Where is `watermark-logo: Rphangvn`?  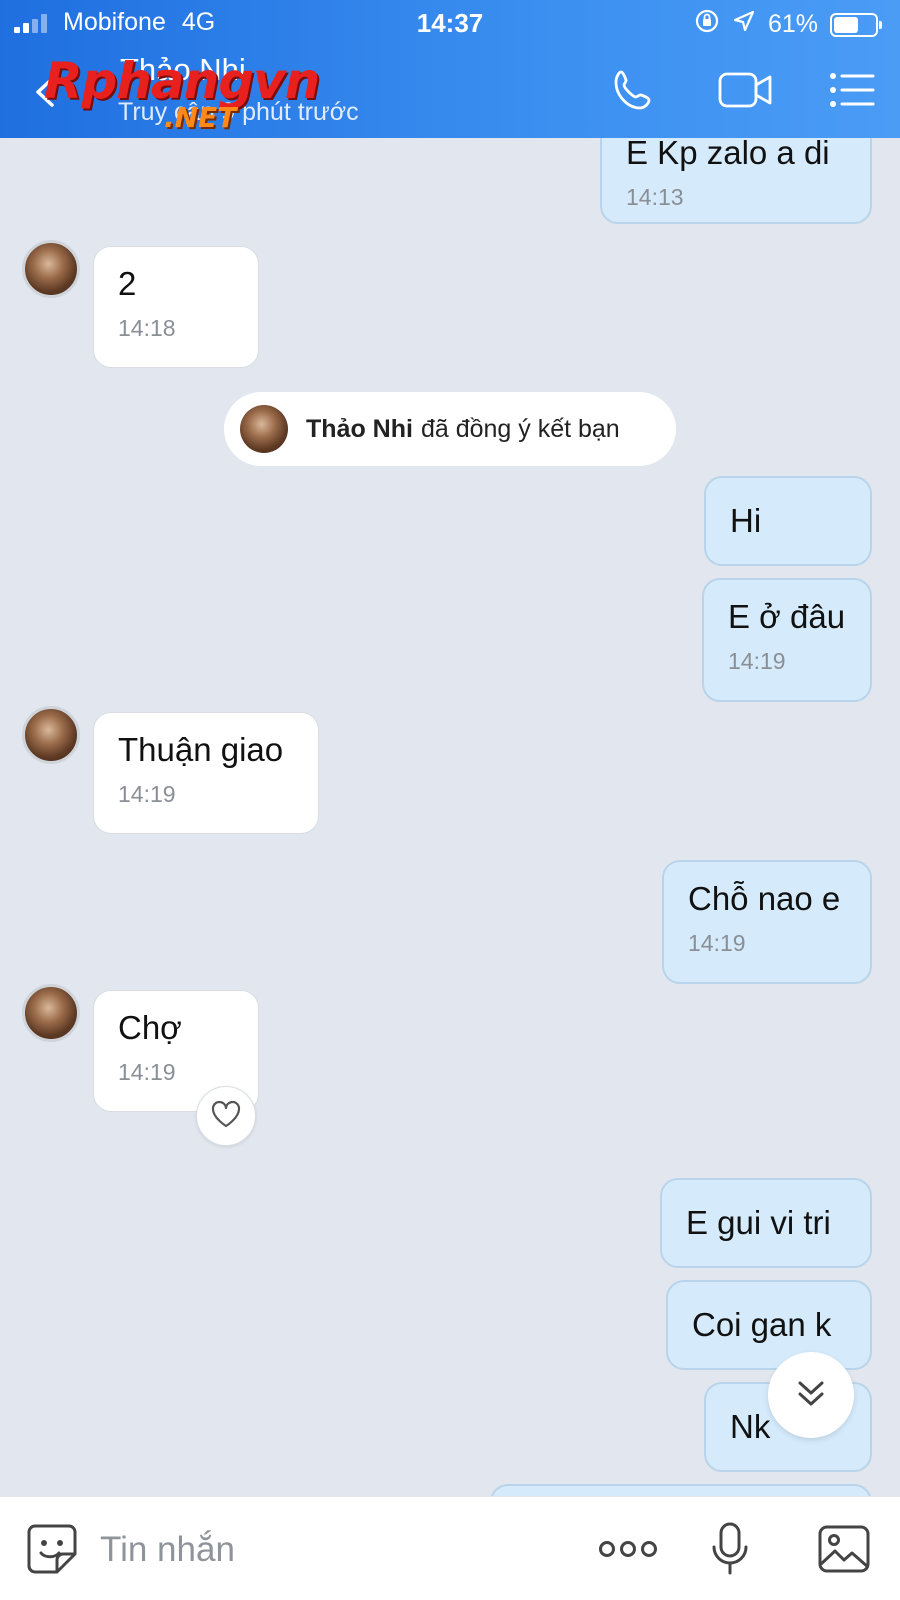
watermark-logo: Rphangvn is located at coordinates (182, 81).